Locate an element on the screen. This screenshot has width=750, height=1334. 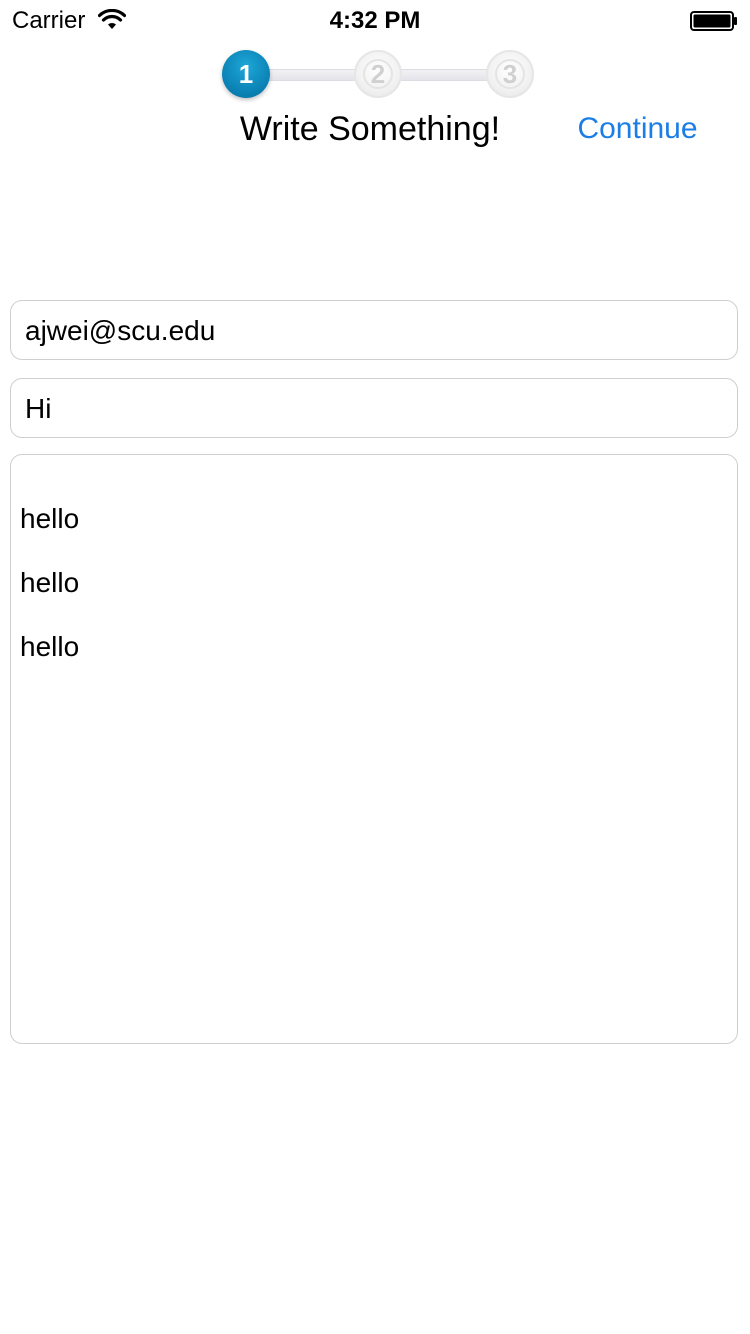
status-bar: Carrier 4:32 PM is located at coordinates (375, 20).